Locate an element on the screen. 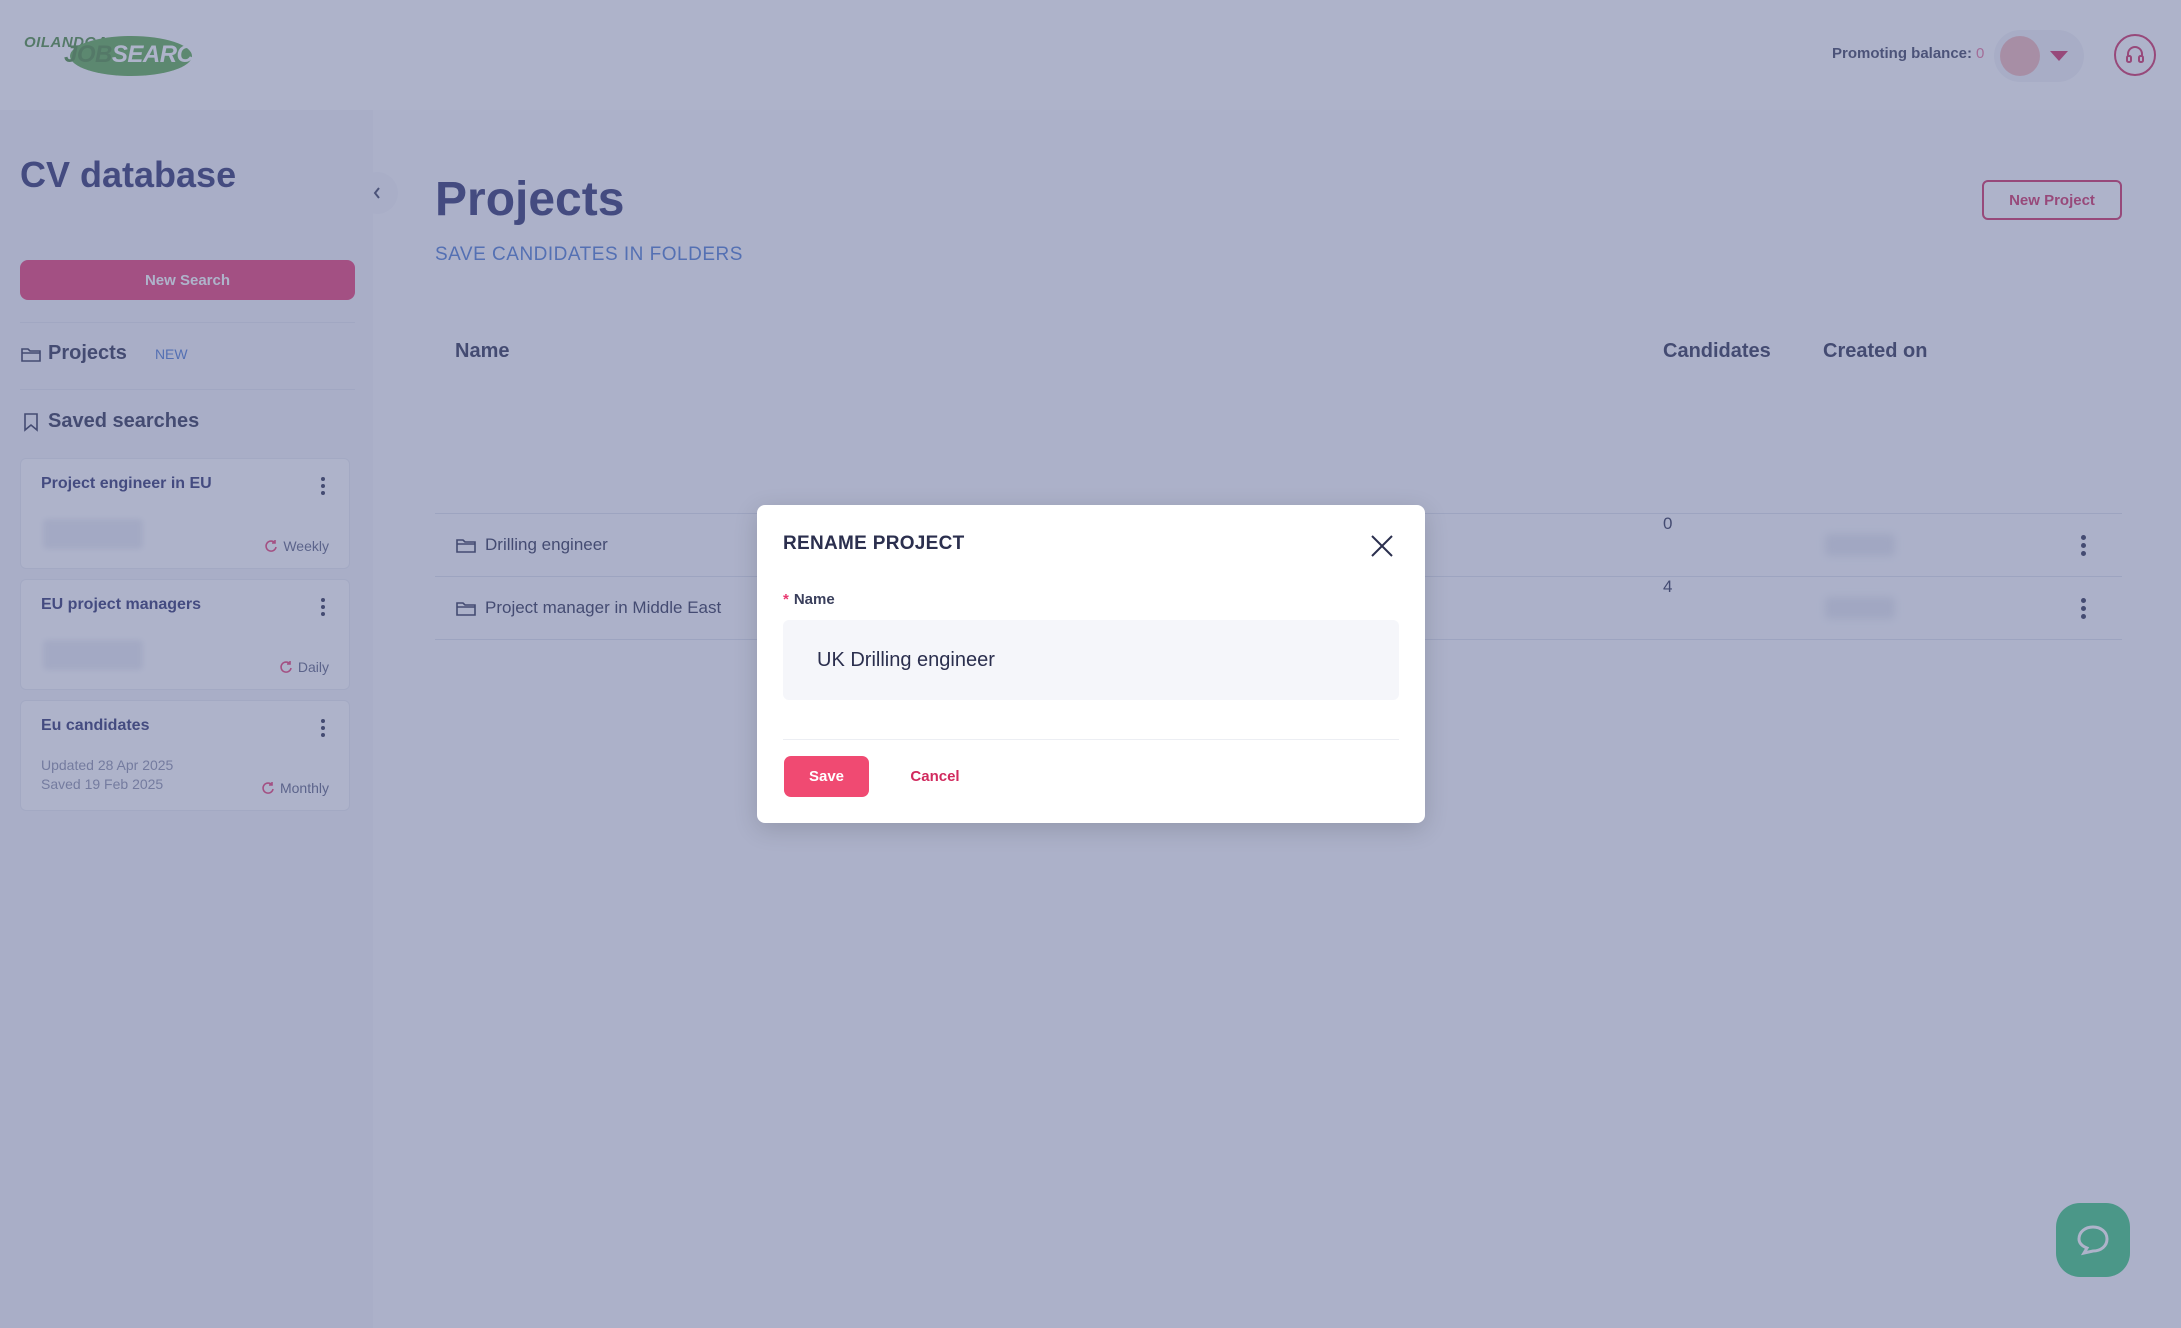  required-mark: * is located at coordinates (786, 599).